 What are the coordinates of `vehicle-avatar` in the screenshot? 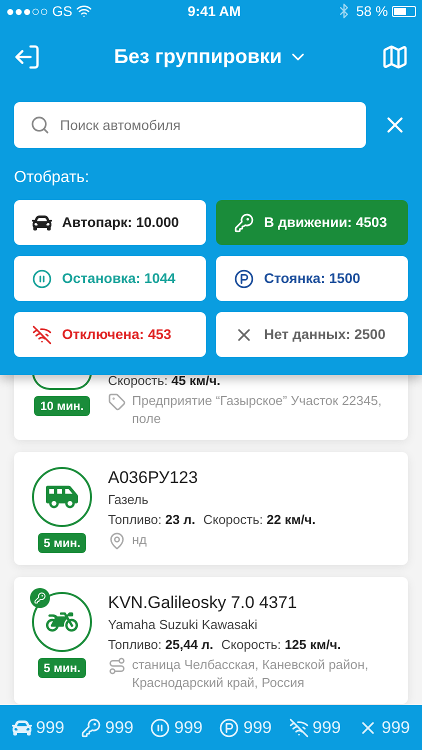 It's located at (62, 382).